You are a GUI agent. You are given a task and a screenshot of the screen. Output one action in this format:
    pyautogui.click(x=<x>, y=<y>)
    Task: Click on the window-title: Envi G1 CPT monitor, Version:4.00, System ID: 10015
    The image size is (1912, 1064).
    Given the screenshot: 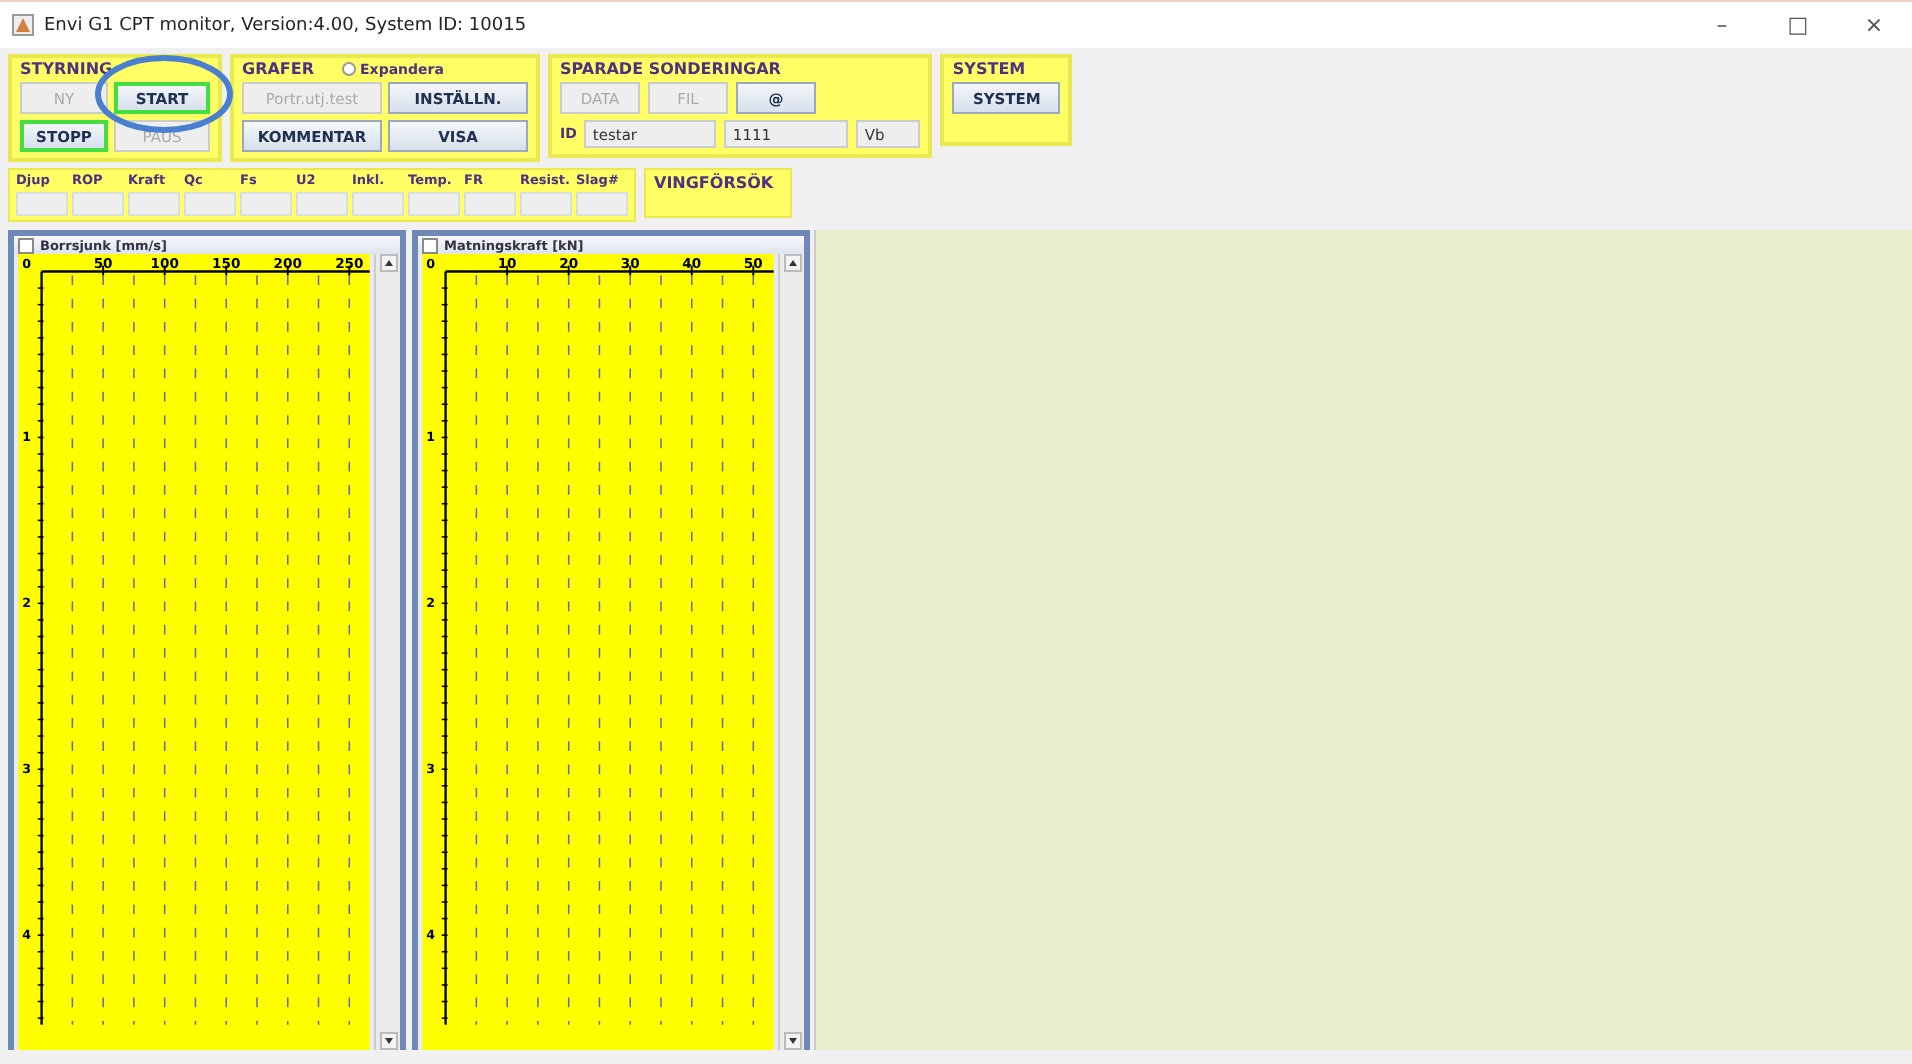 What is the action you would take?
    pyautogui.click(x=286, y=25)
    